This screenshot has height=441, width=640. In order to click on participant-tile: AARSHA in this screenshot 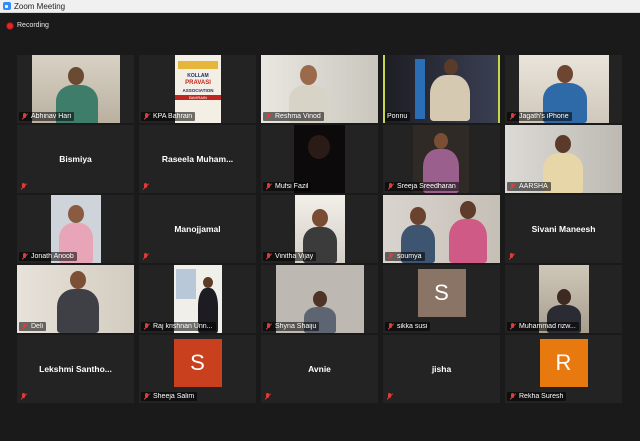, I will do `click(563, 159)`.